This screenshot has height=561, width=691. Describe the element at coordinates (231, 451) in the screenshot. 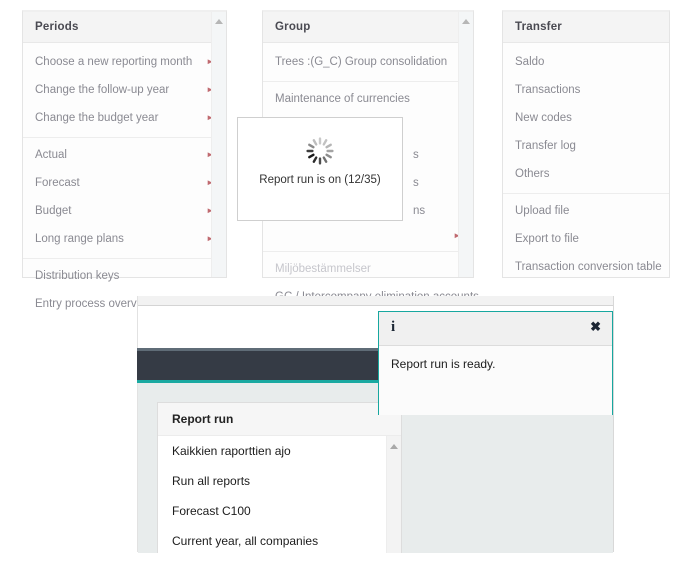

I see `list-item-label: Kaikkien raporttien ajo` at that location.